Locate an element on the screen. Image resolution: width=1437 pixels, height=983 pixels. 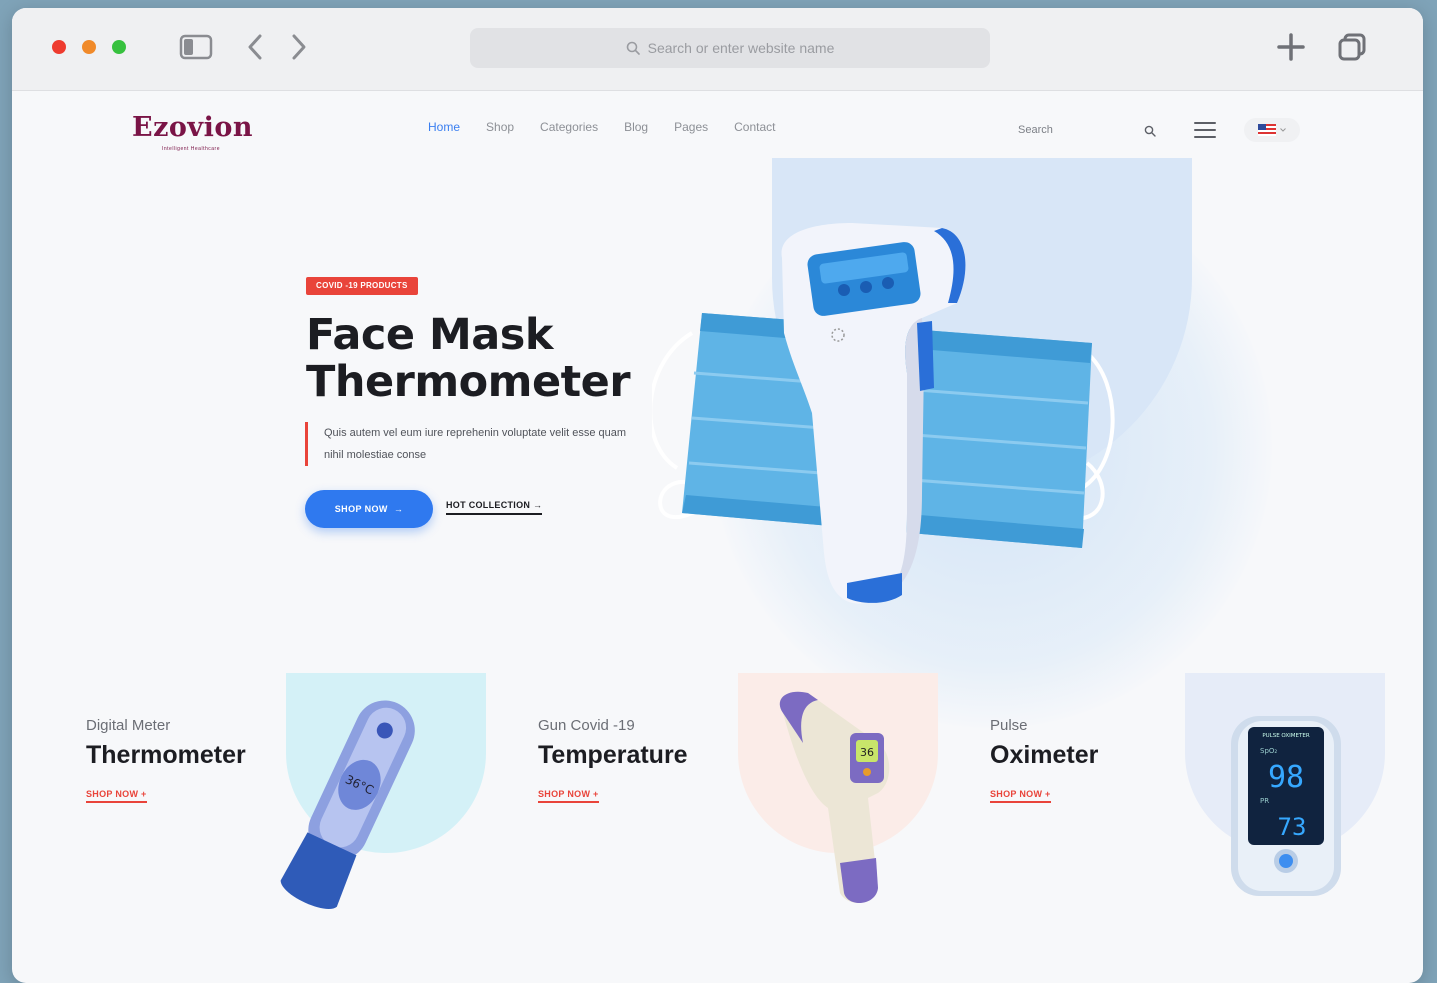
nav-item-home: Home is located at coordinates (444, 127).